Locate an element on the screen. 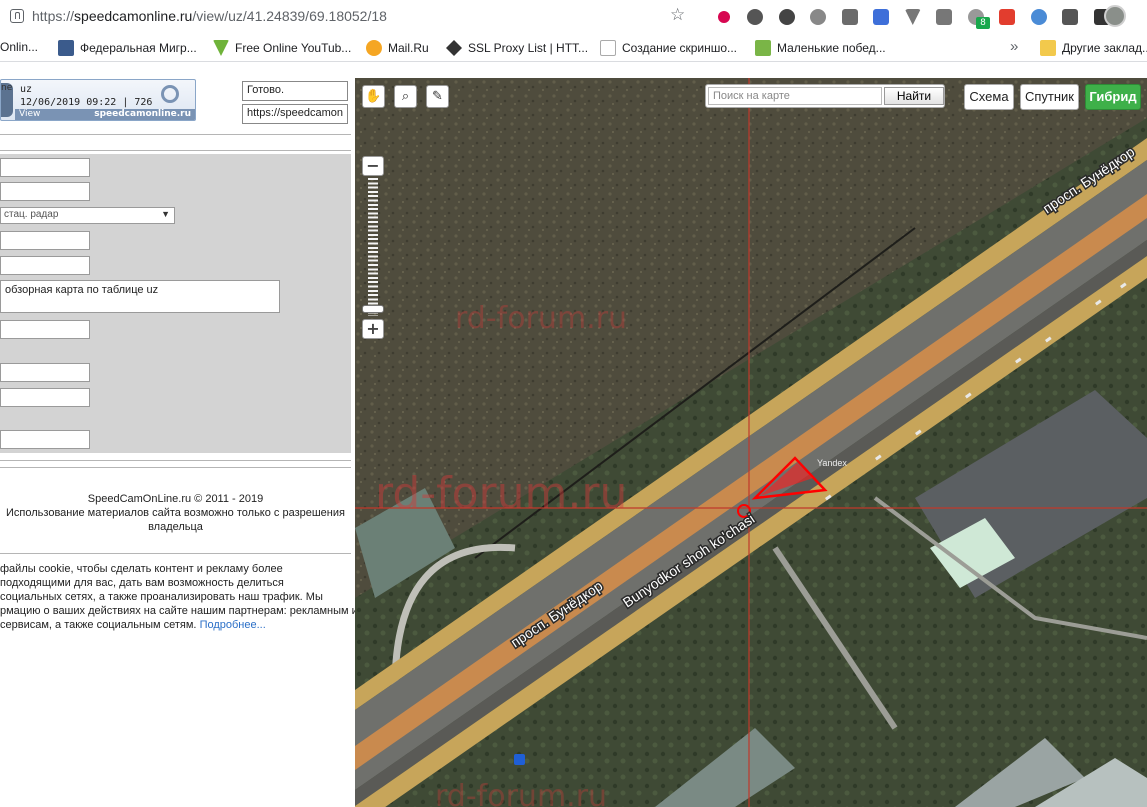  skype-extension-icon is located at coordinates (819, 17).